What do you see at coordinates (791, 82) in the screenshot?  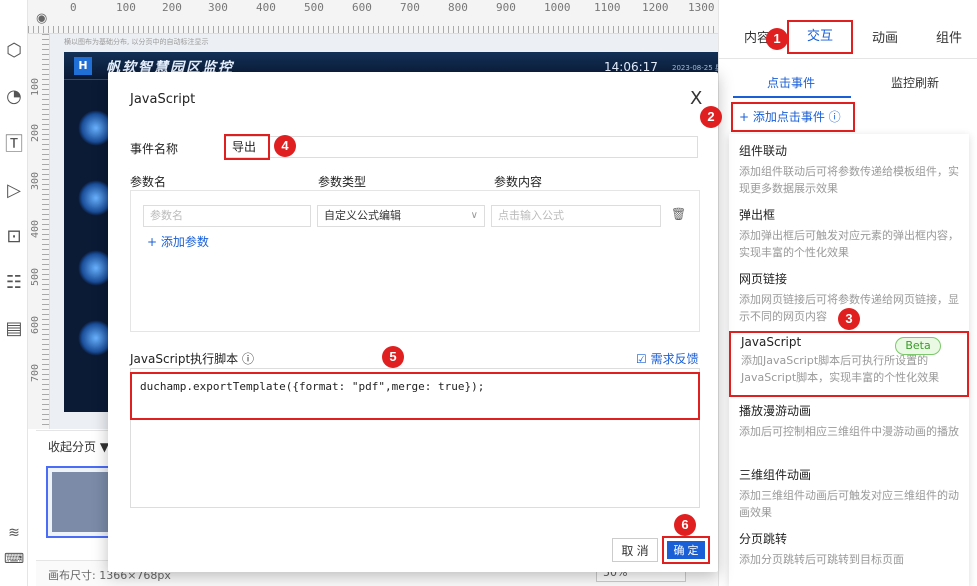 I see `subtab-click-event: 点击事件` at bounding box center [791, 82].